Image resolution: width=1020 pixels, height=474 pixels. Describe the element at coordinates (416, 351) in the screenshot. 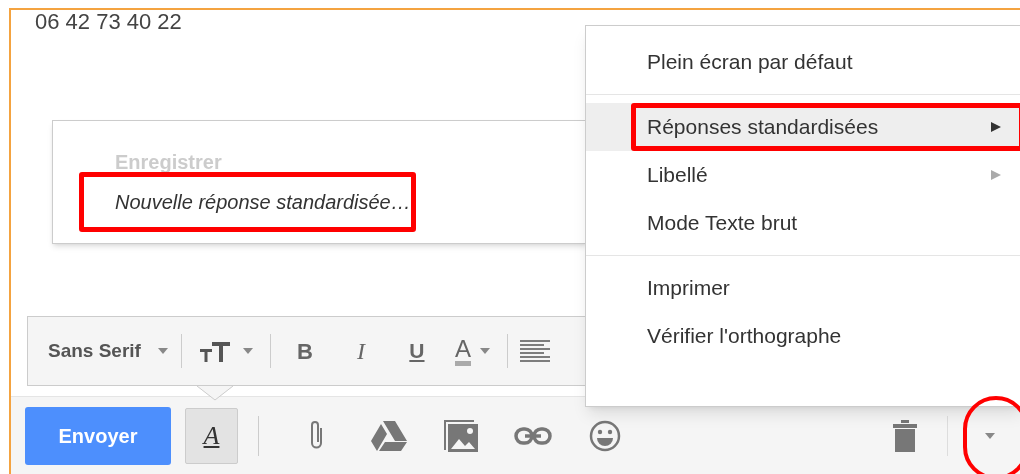

I see `underline-button: U` at that location.